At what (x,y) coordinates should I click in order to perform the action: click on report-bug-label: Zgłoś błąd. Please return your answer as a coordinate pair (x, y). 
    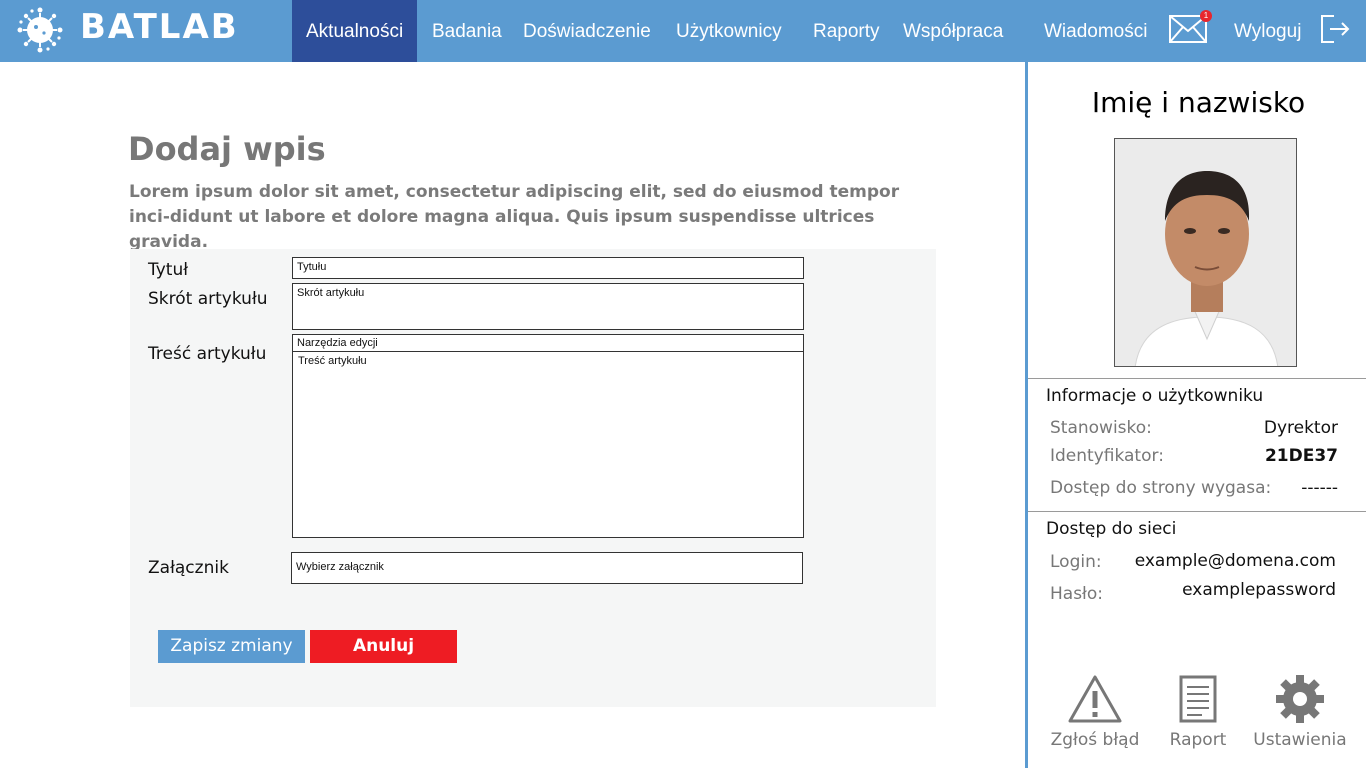
    Looking at the image, I should click on (1095, 740).